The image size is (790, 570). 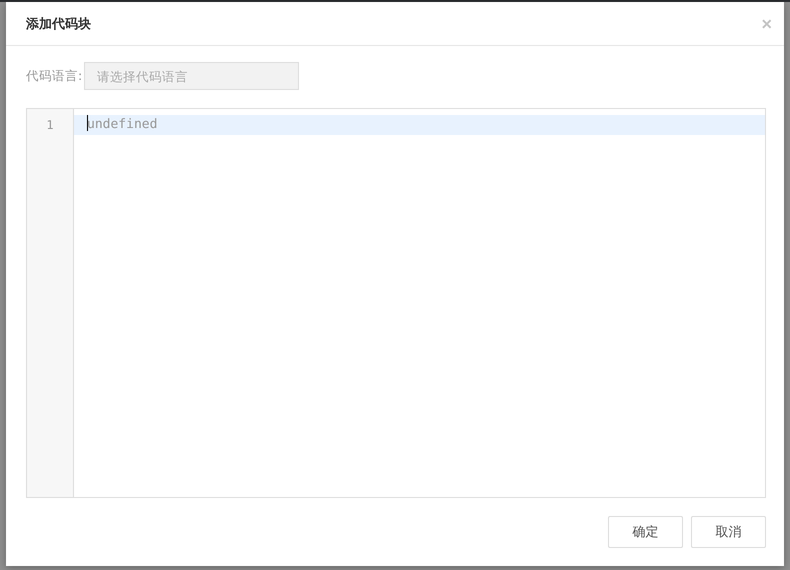 What do you see at coordinates (50, 125) in the screenshot?
I see `line-number: 1` at bounding box center [50, 125].